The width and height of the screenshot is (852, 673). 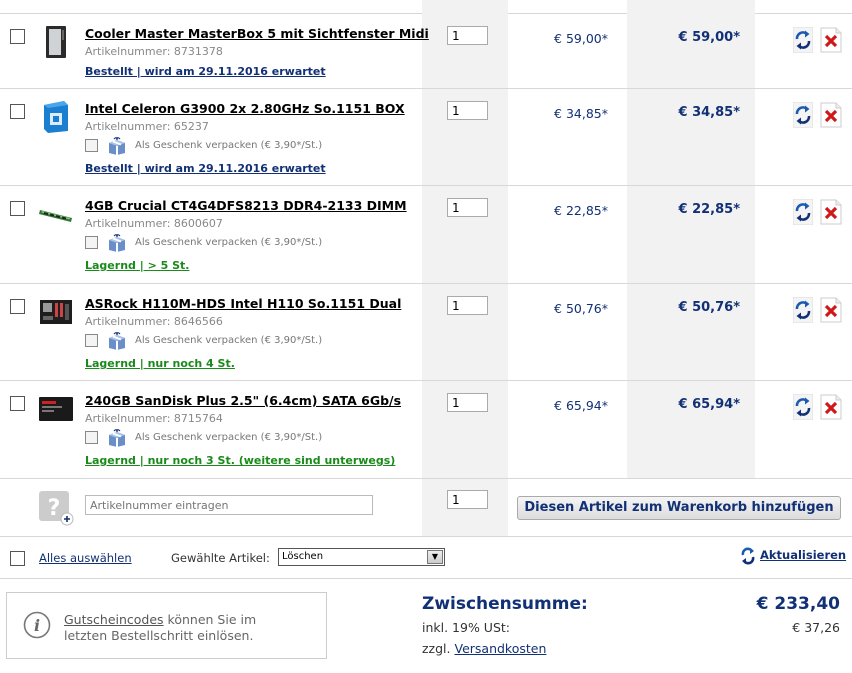 What do you see at coordinates (147, 126) in the screenshot?
I see `article-number: Artikelnummer: 65237` at bounding box center [147, 126].